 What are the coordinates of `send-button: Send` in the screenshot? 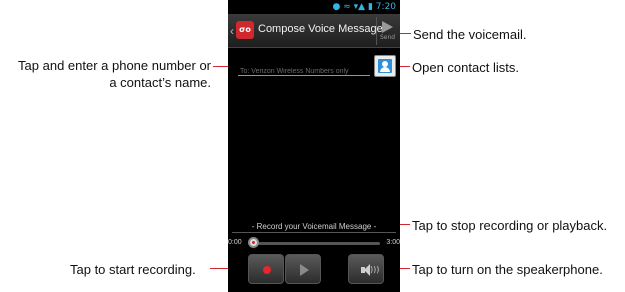 It's located at (387, 31).